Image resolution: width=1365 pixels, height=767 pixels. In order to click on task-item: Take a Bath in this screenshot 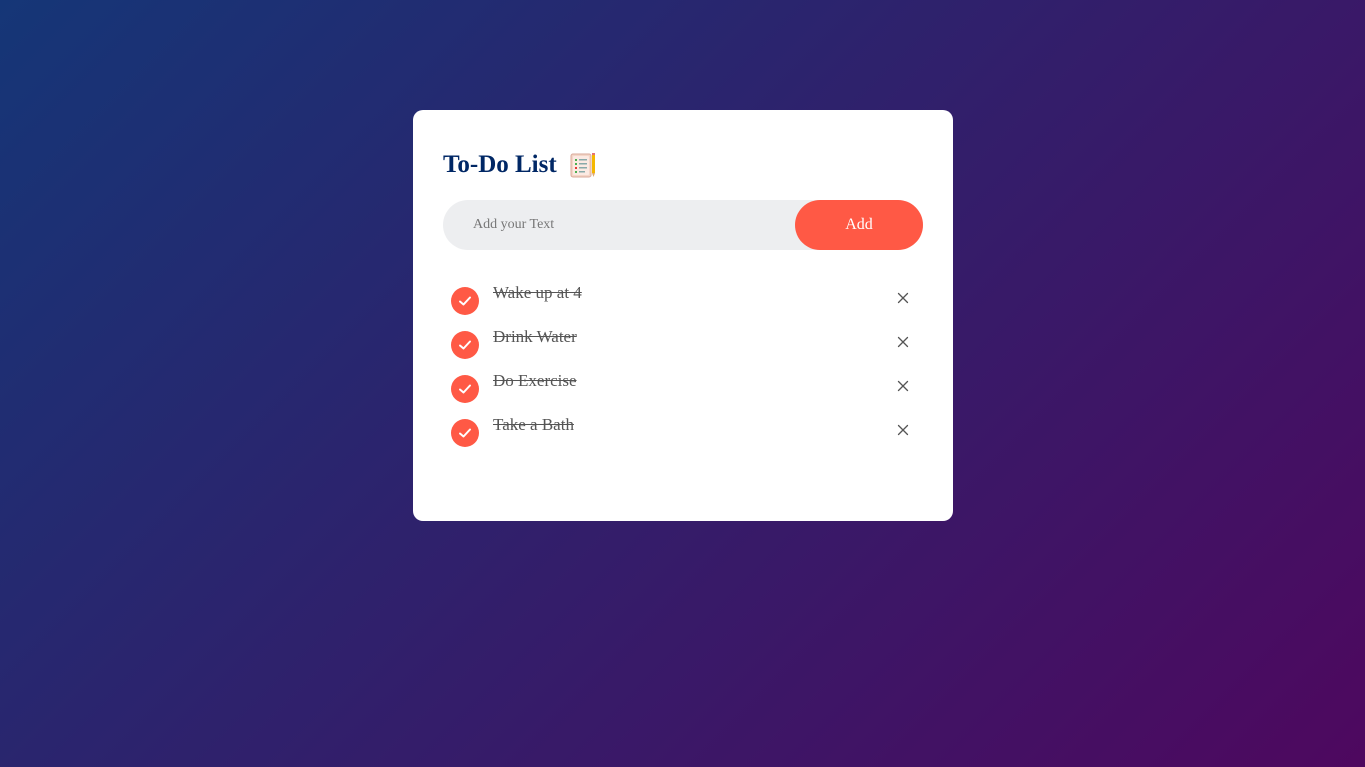, I will do `click(683, 429)`.